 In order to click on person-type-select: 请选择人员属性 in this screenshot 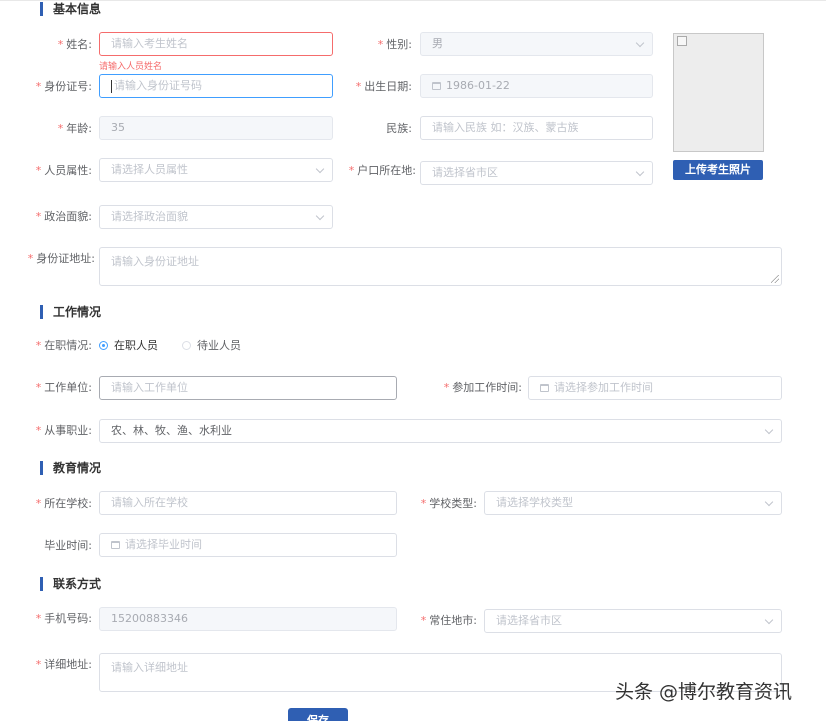, I will do `click(216, 170)`.